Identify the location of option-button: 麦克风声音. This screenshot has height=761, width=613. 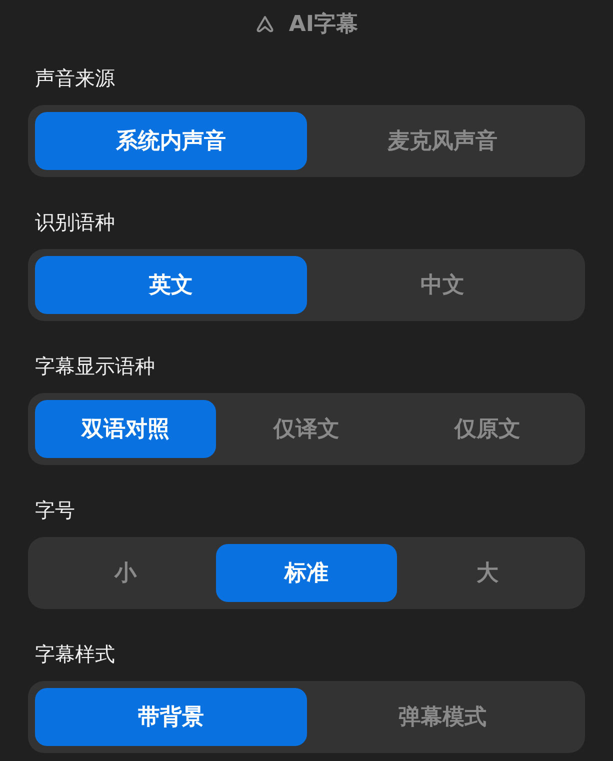
(442, 141).